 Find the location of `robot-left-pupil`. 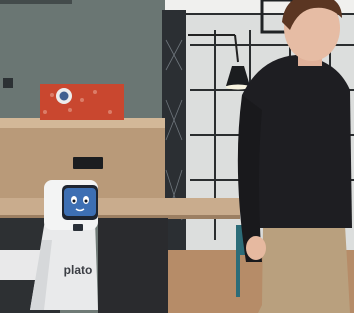

robot-left-pupil is located at coordinates (74, 201).